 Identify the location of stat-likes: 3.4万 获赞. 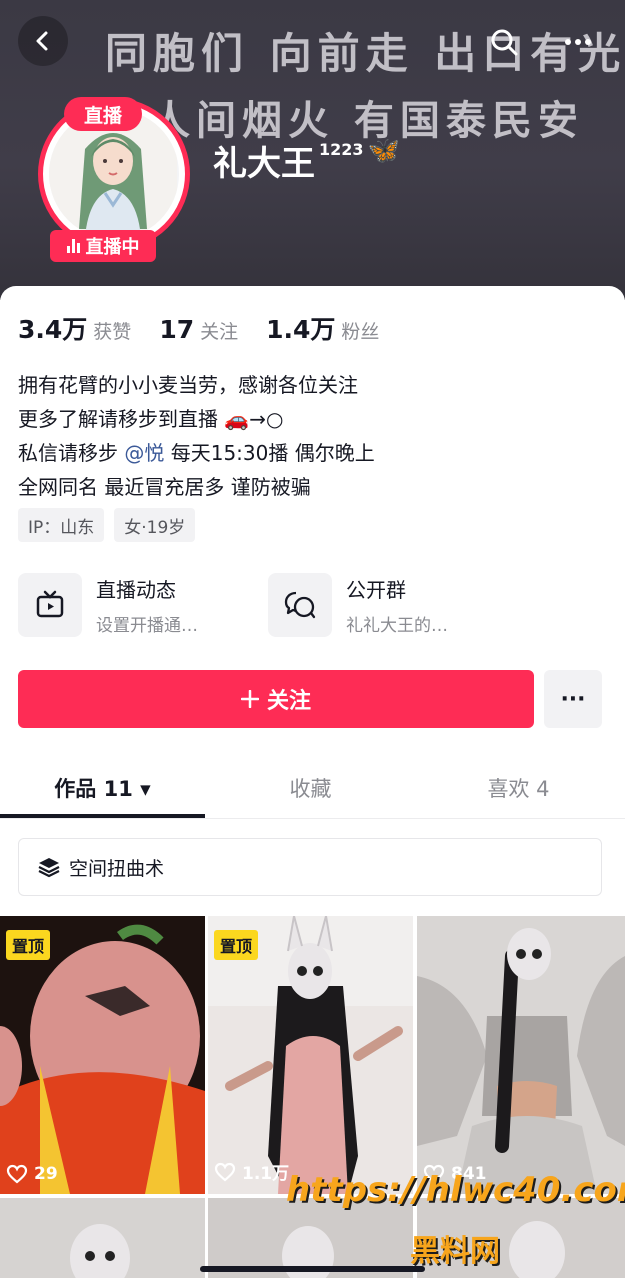
(74, 328).